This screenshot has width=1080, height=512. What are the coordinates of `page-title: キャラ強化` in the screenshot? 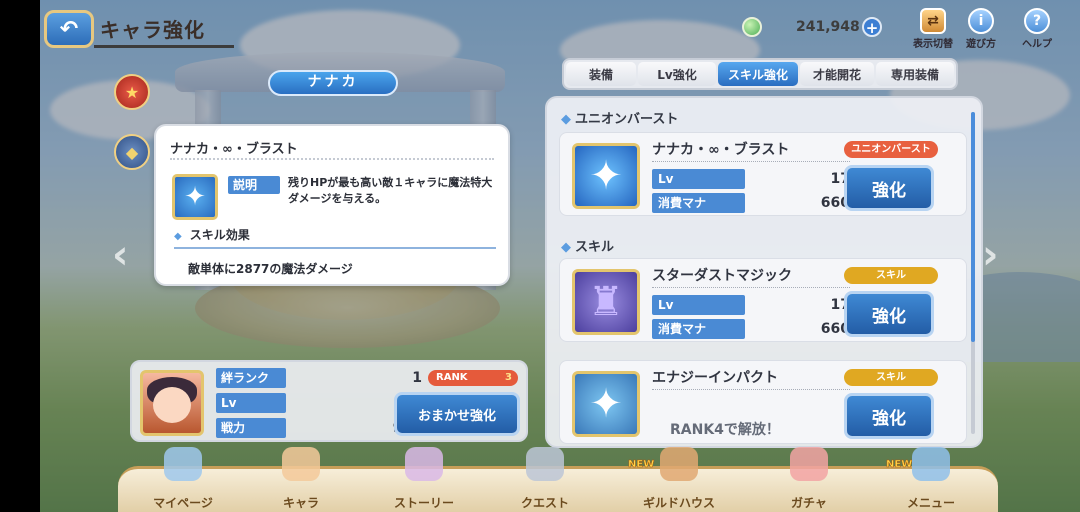 It's located at (164, 30).